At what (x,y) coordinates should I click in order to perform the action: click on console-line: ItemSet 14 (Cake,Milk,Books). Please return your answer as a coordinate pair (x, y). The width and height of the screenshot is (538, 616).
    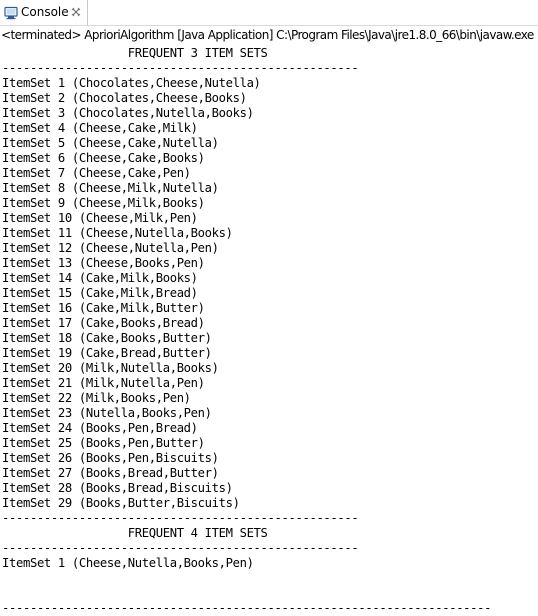
    Looking at the image, I should click on (100, 278).